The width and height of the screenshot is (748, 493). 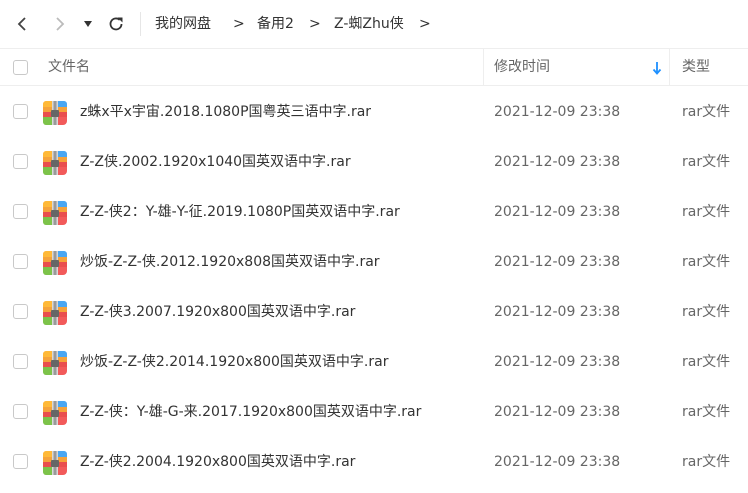 I want to click on chevron-left-icon, so click(x=21, y=24).